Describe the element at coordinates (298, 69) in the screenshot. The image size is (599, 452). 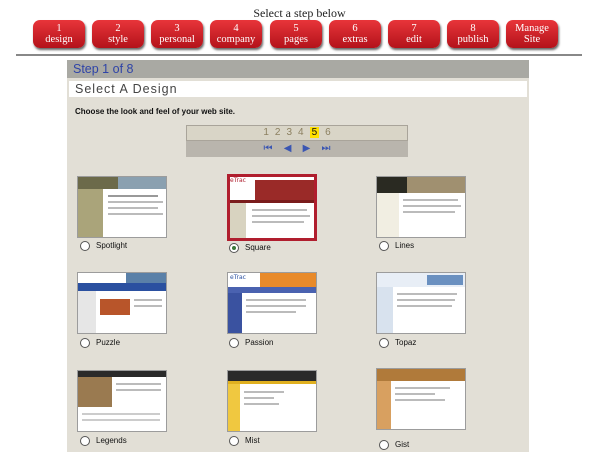
I see `step-indicator: Step 1 of 8` at that location.